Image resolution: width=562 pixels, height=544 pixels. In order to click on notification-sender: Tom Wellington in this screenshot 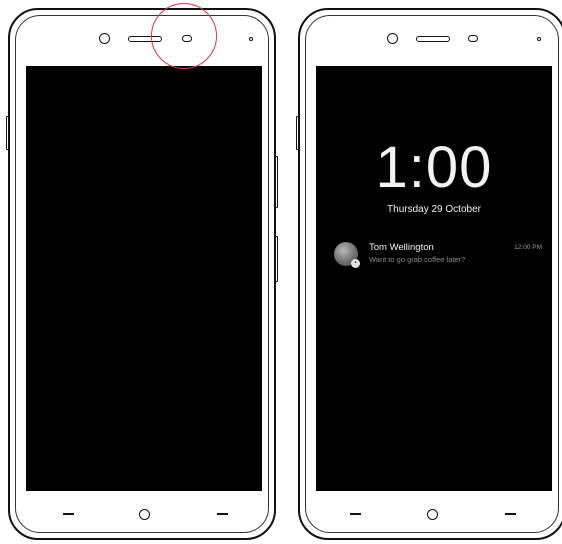, I will do `click(401, 247)`.